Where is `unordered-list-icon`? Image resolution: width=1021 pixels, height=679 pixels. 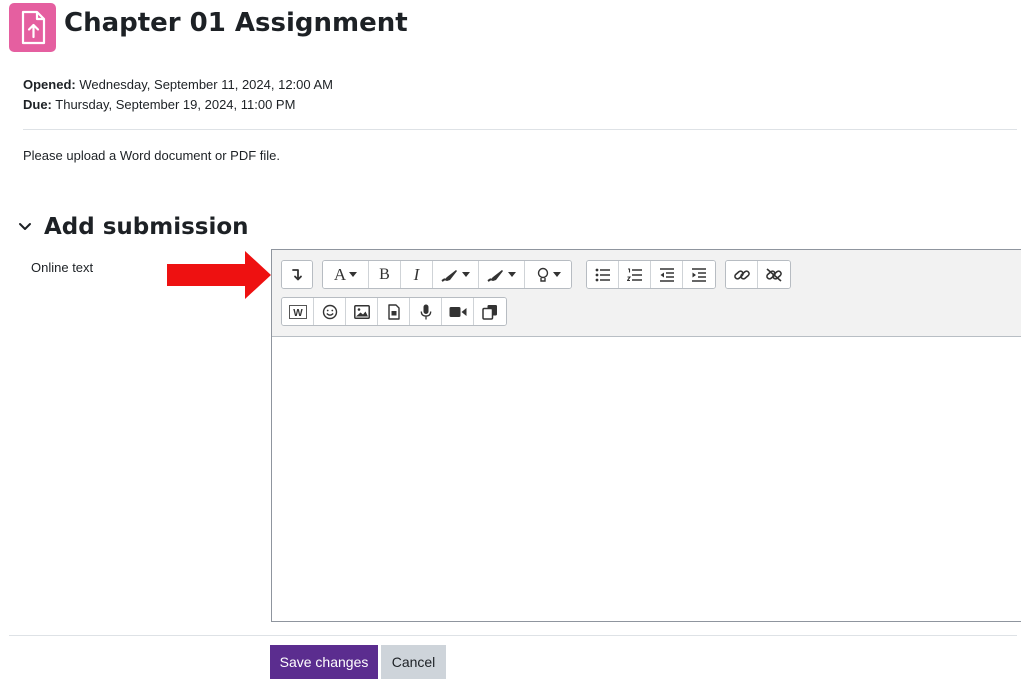 unordered-list-icon is located at coordinates (602, 274).